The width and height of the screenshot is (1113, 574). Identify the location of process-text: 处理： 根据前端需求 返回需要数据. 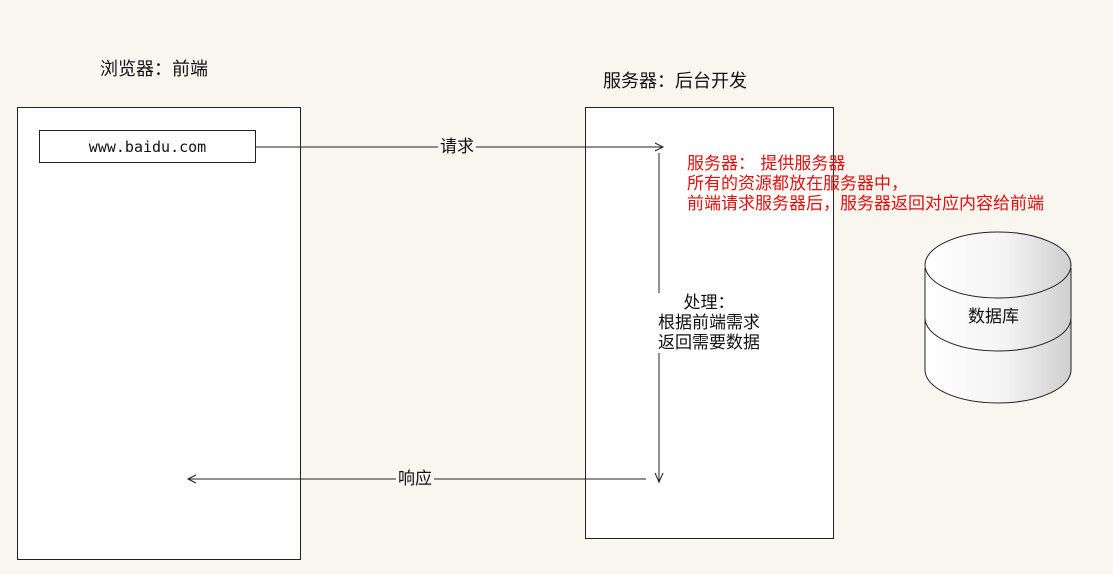
(709, 323).